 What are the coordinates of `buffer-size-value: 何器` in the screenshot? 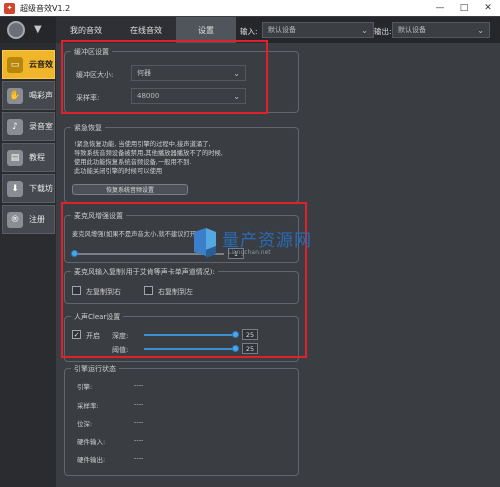 It's located at (144, 73).